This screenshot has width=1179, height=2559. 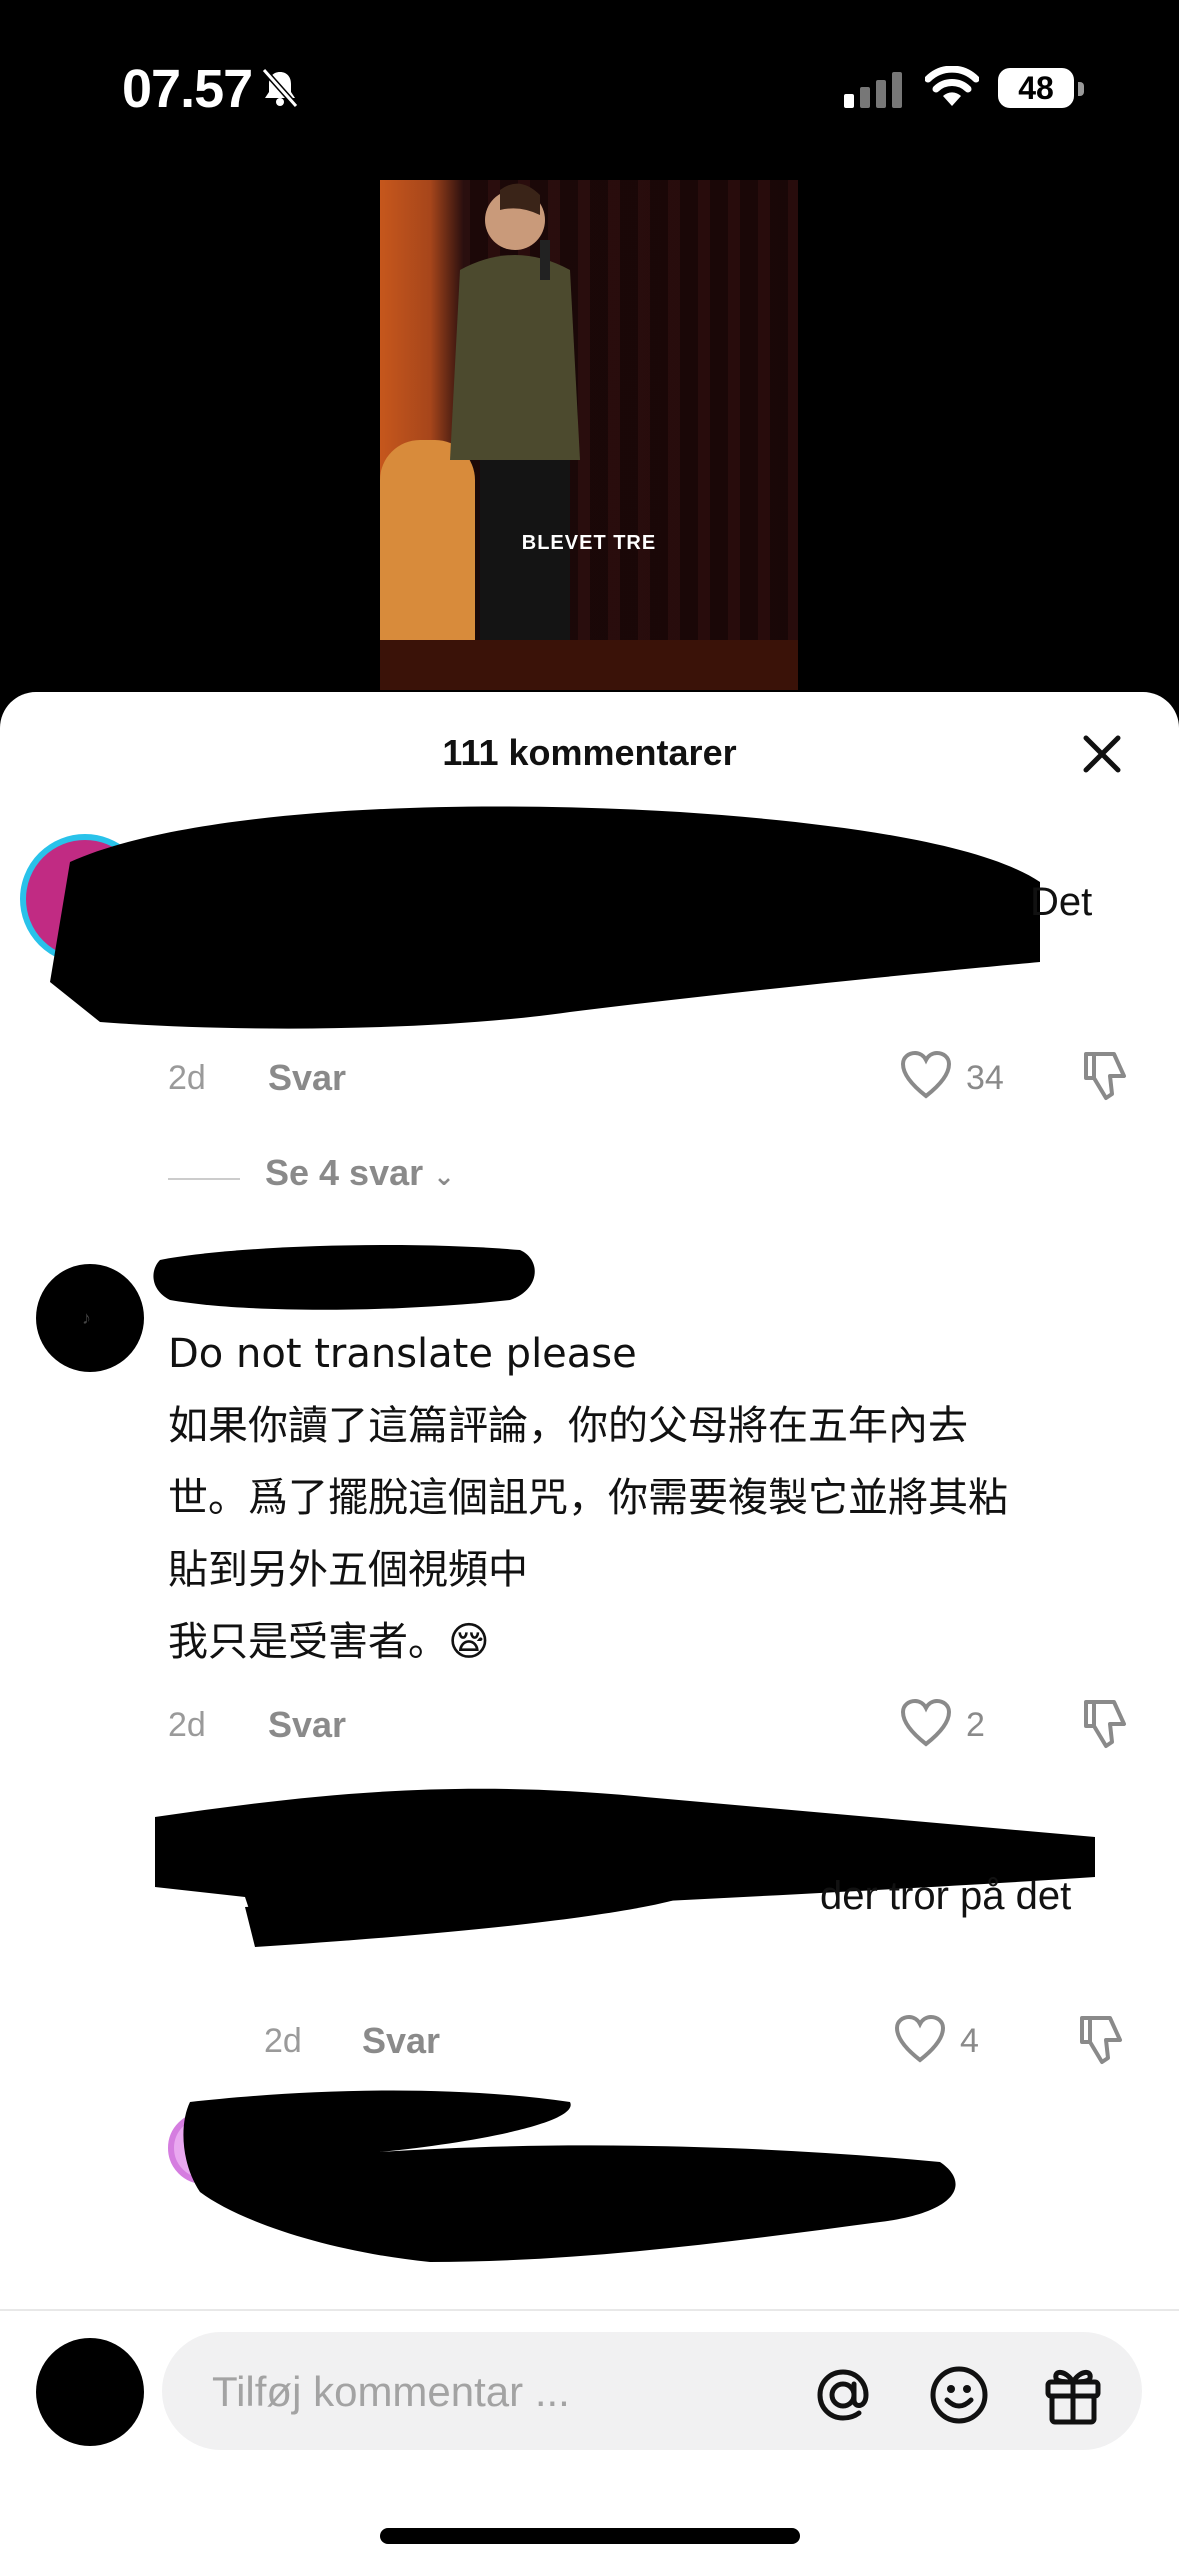 What do you see at coordinates (280, 88) in the screenshot?
I see `bell-muted-icon` at bounding box center [280, 88].